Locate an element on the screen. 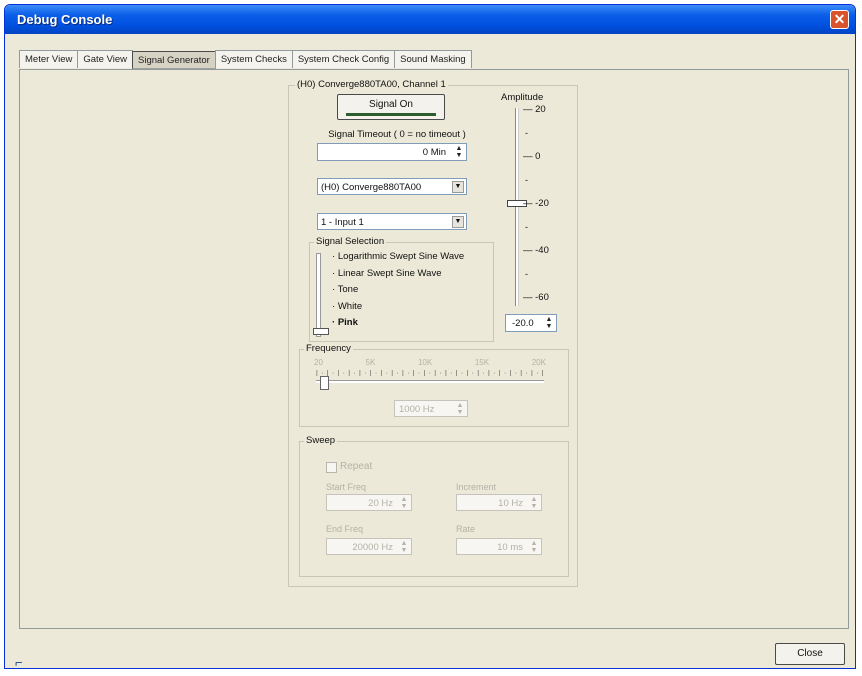 This screenshot has width=862, height=676. close-button: Close is located at coordinates (810, 654).